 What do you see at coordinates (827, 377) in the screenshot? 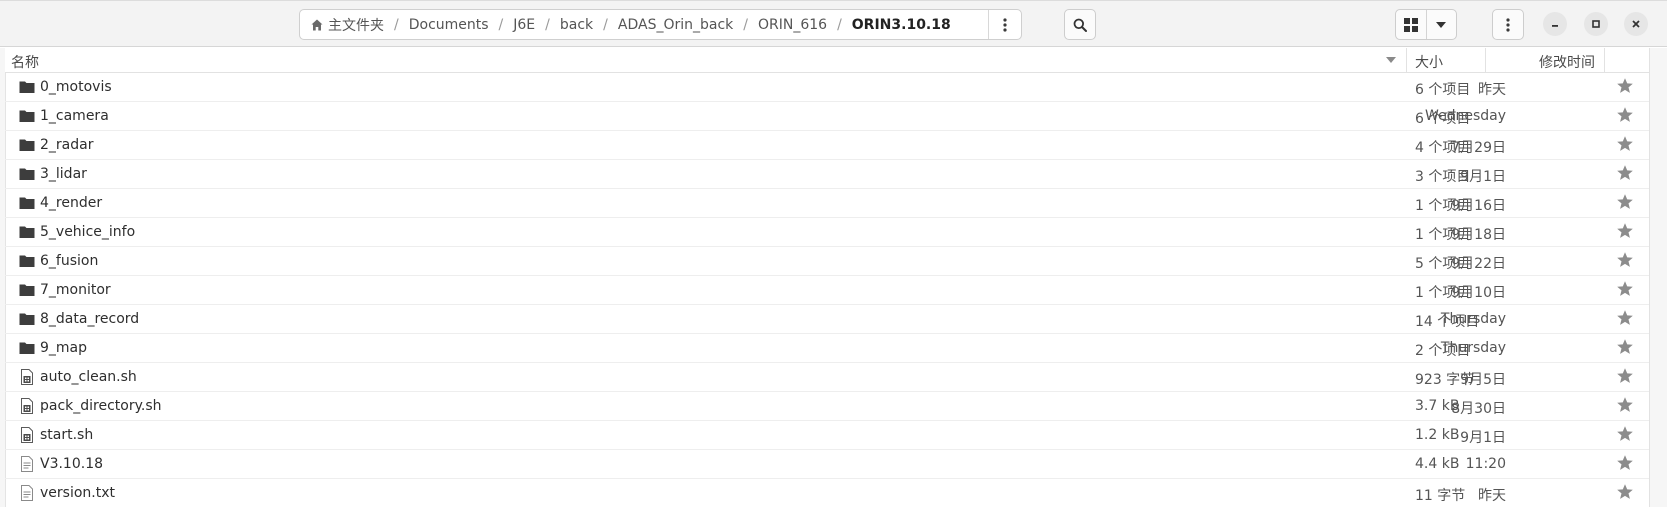
I see `file-row: auto_clean.sh 923 字节 9月5日` at bounding box center [827, 377].